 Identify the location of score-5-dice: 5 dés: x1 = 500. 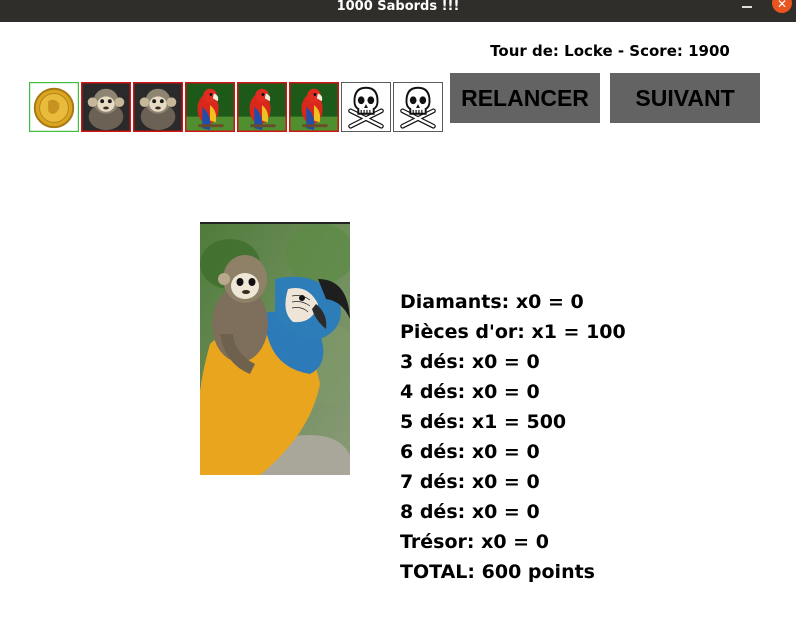
(483, 422).